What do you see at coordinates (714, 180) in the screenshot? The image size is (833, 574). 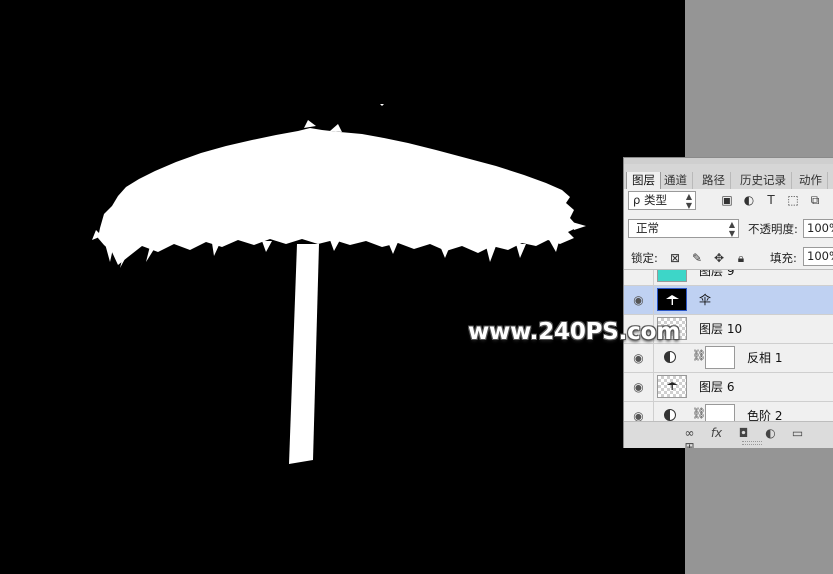 I see `tab-paths: 路径` at bounding box center [714, 180].